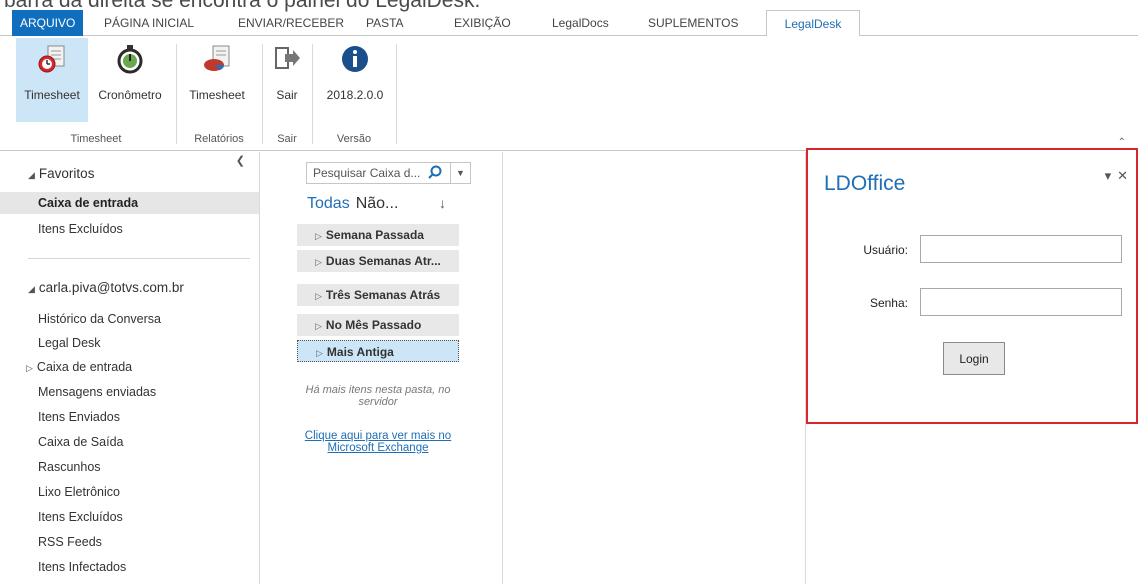 The image size is (1138, 584). I want to click on group-sair: Sair, so click(287, 139).